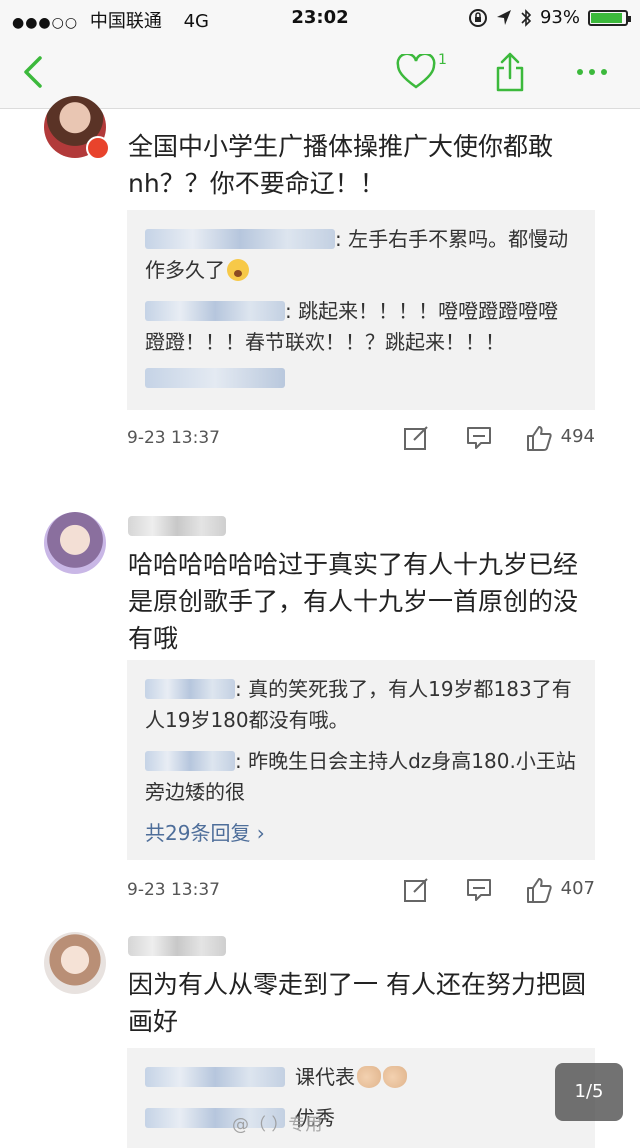  Describe the element at coordinates (416, 70) in the screenshot. I see `heart-icon` at that location.